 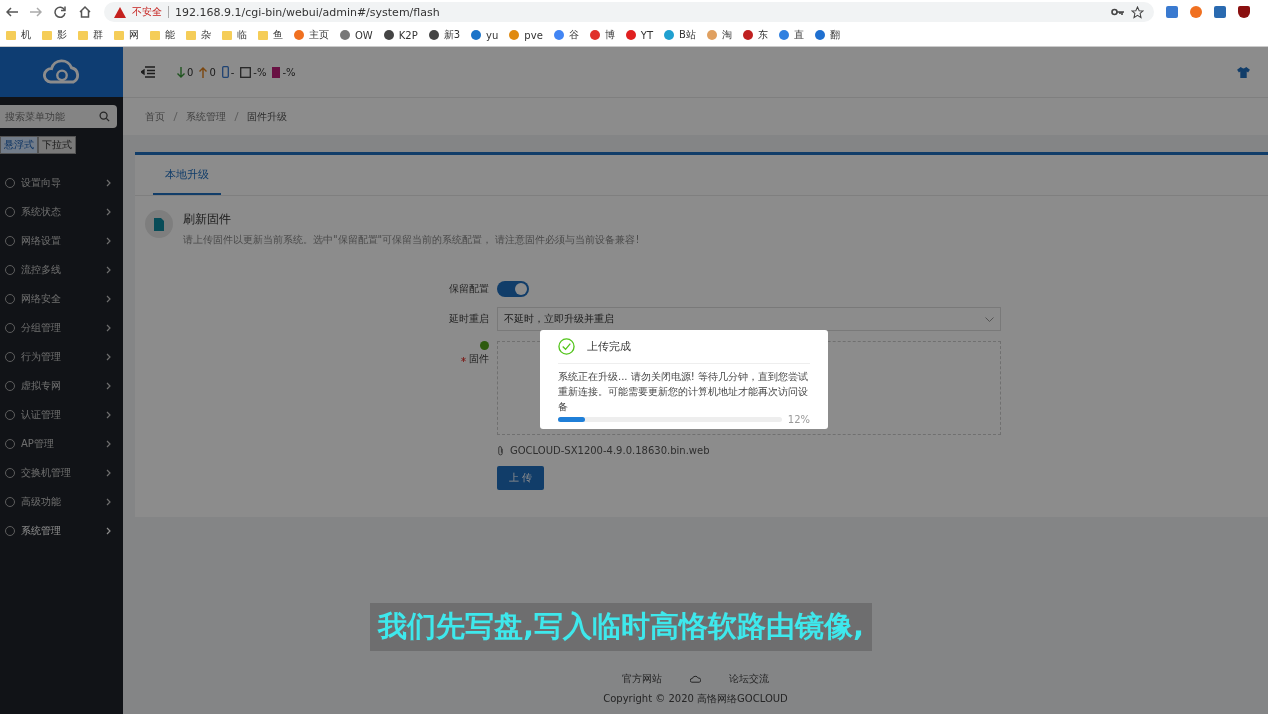 I want to click on bookmark: yu, so click(x=485, y=35).